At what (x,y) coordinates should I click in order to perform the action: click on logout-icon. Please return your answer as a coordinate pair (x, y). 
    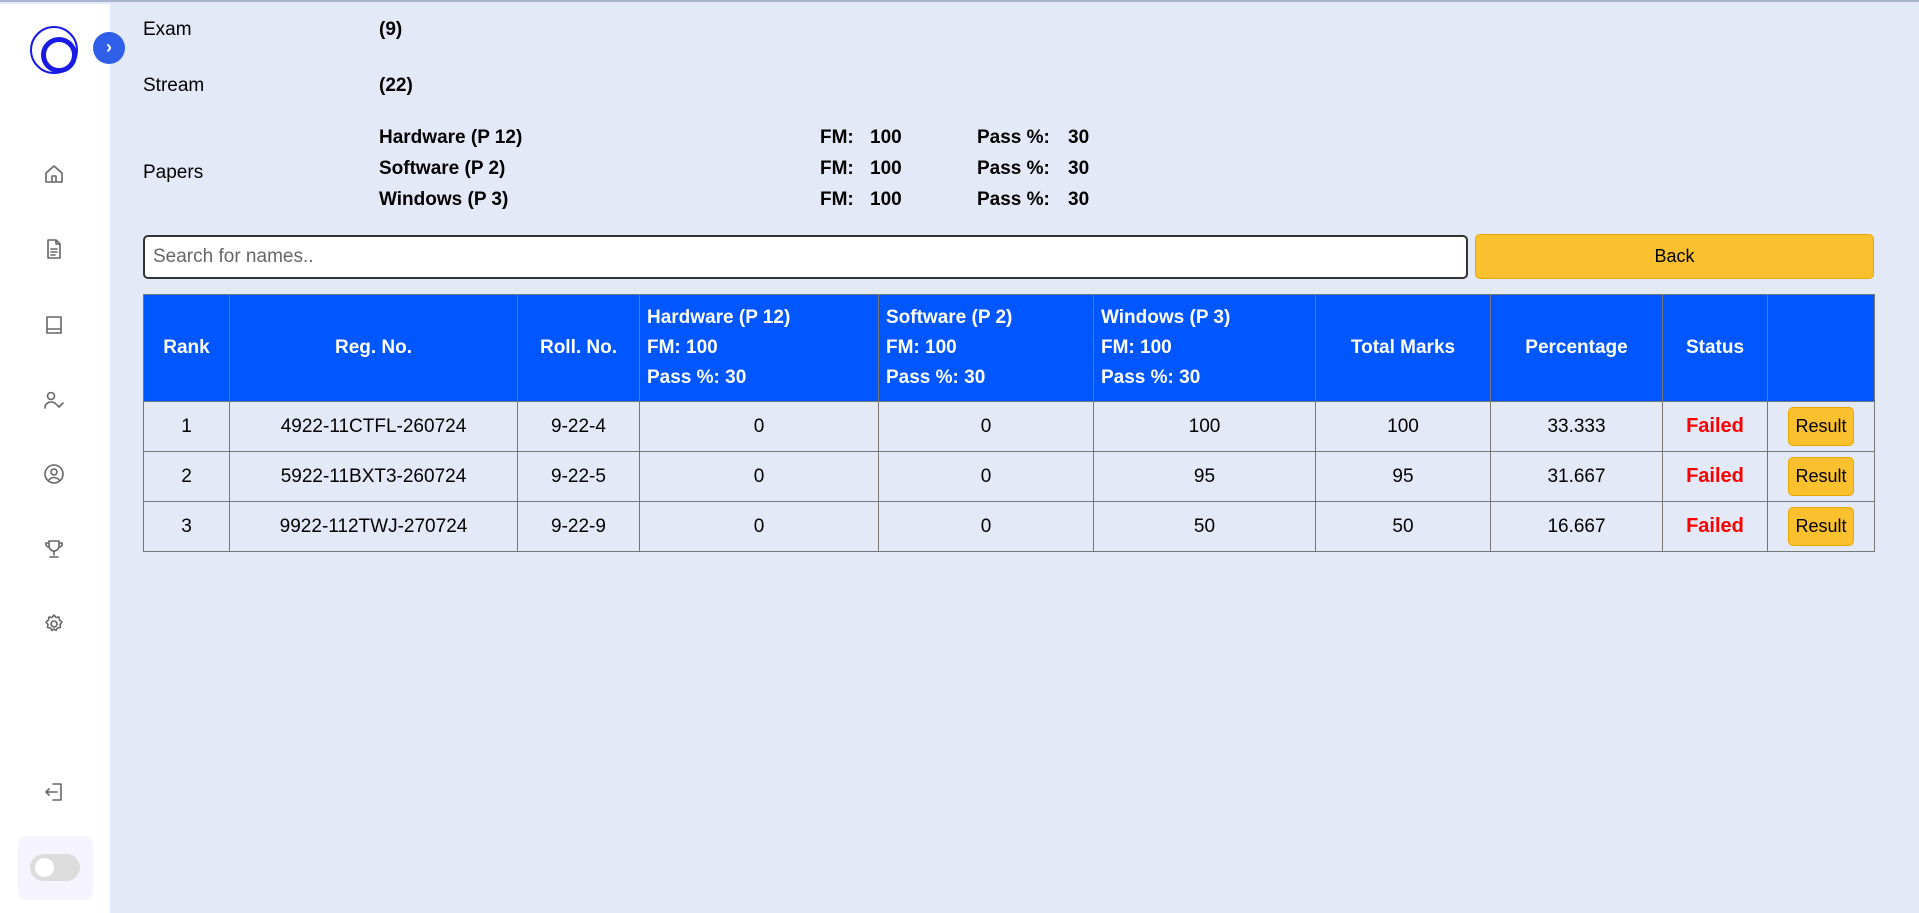
    Looking at the image, I should click on (54, 792).